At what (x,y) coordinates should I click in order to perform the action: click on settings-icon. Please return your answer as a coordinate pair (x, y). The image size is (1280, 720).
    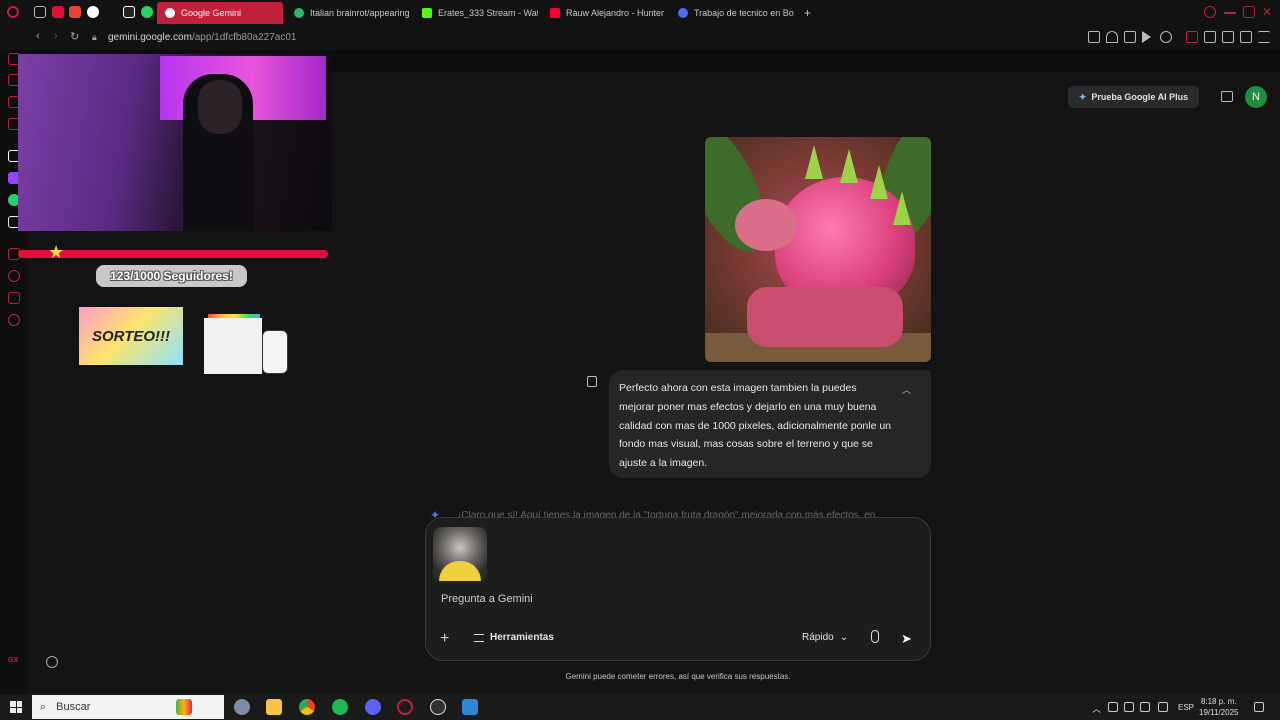
    Looking at the image, I should click on (52, 662).